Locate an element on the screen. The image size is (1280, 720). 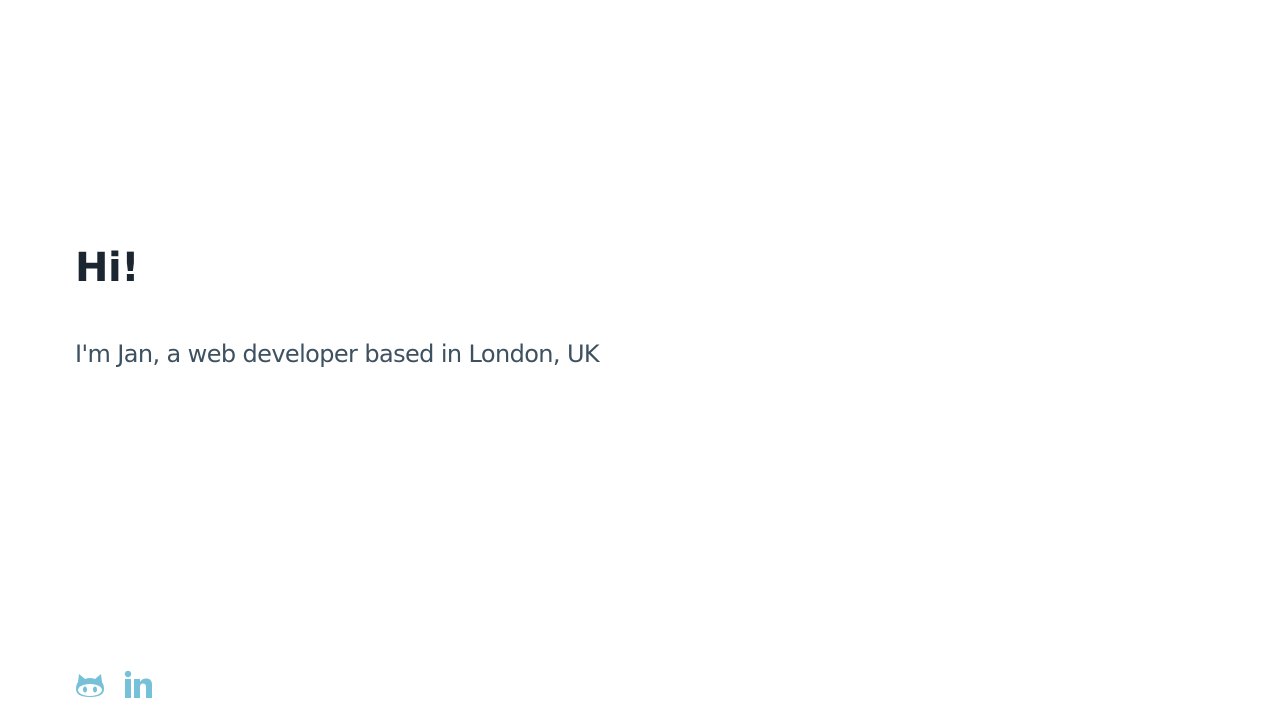
github-icon is located at coordinates (90, 685).